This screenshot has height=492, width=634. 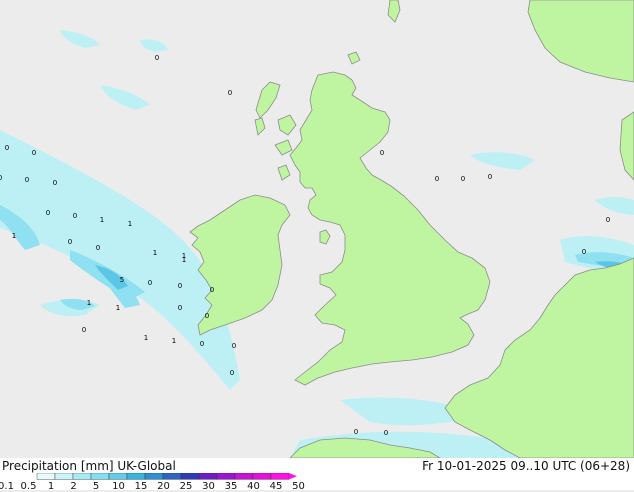 I want to click on scale-tick-label: 2, so click(x=73, y=486).